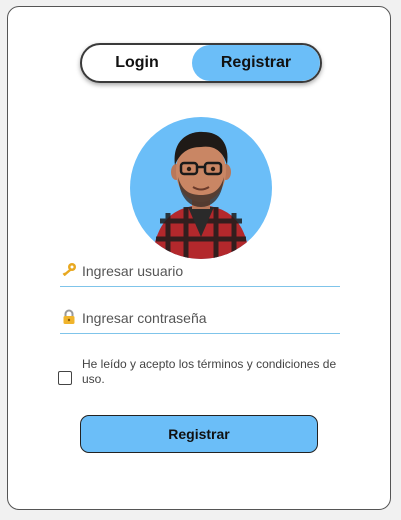 The width and height of the screenshot is (401, 520). I want to click on tab-register: Registrar, so click(256, 63).